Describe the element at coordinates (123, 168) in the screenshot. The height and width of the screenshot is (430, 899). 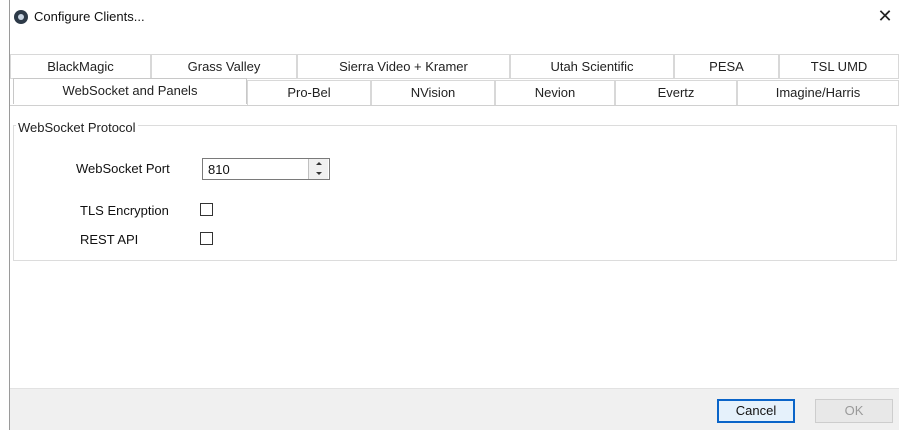
I see `websocket-port-label: WebSocket Port` at that location.